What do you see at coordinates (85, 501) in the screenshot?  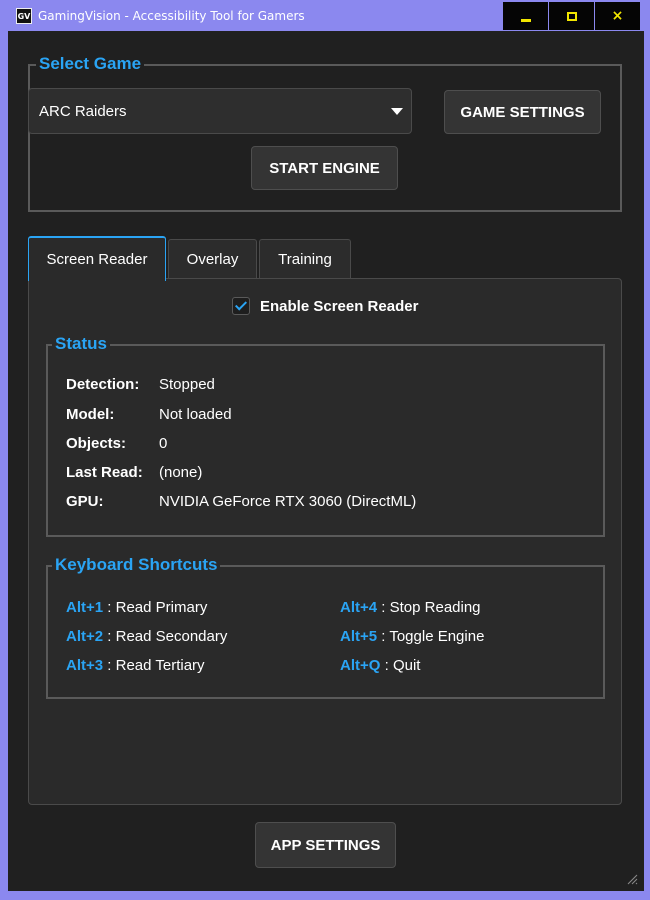 I see `status-key: GPU:` at bounding box center [85, 501].